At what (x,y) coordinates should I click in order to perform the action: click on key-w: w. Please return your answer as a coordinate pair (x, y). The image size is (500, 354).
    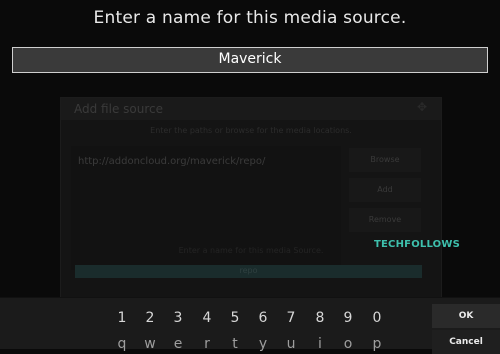
    Looking at the image, I should click on (150, 344).